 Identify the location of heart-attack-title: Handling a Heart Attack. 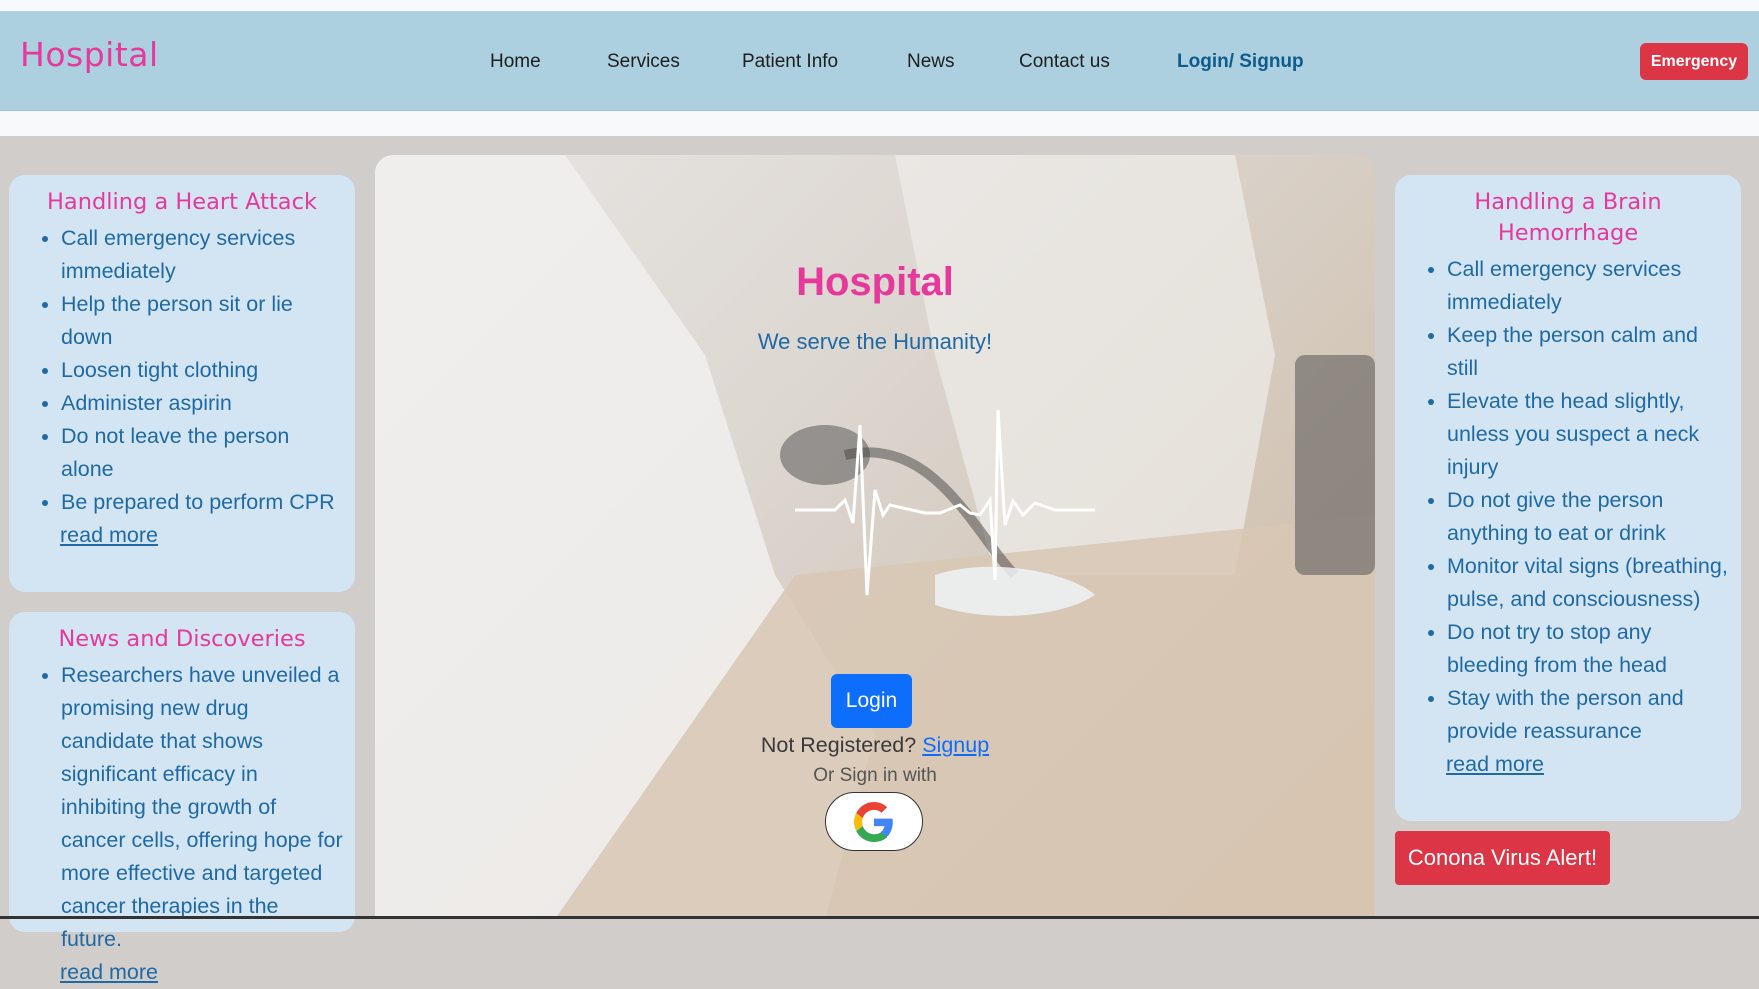
(182, 202).